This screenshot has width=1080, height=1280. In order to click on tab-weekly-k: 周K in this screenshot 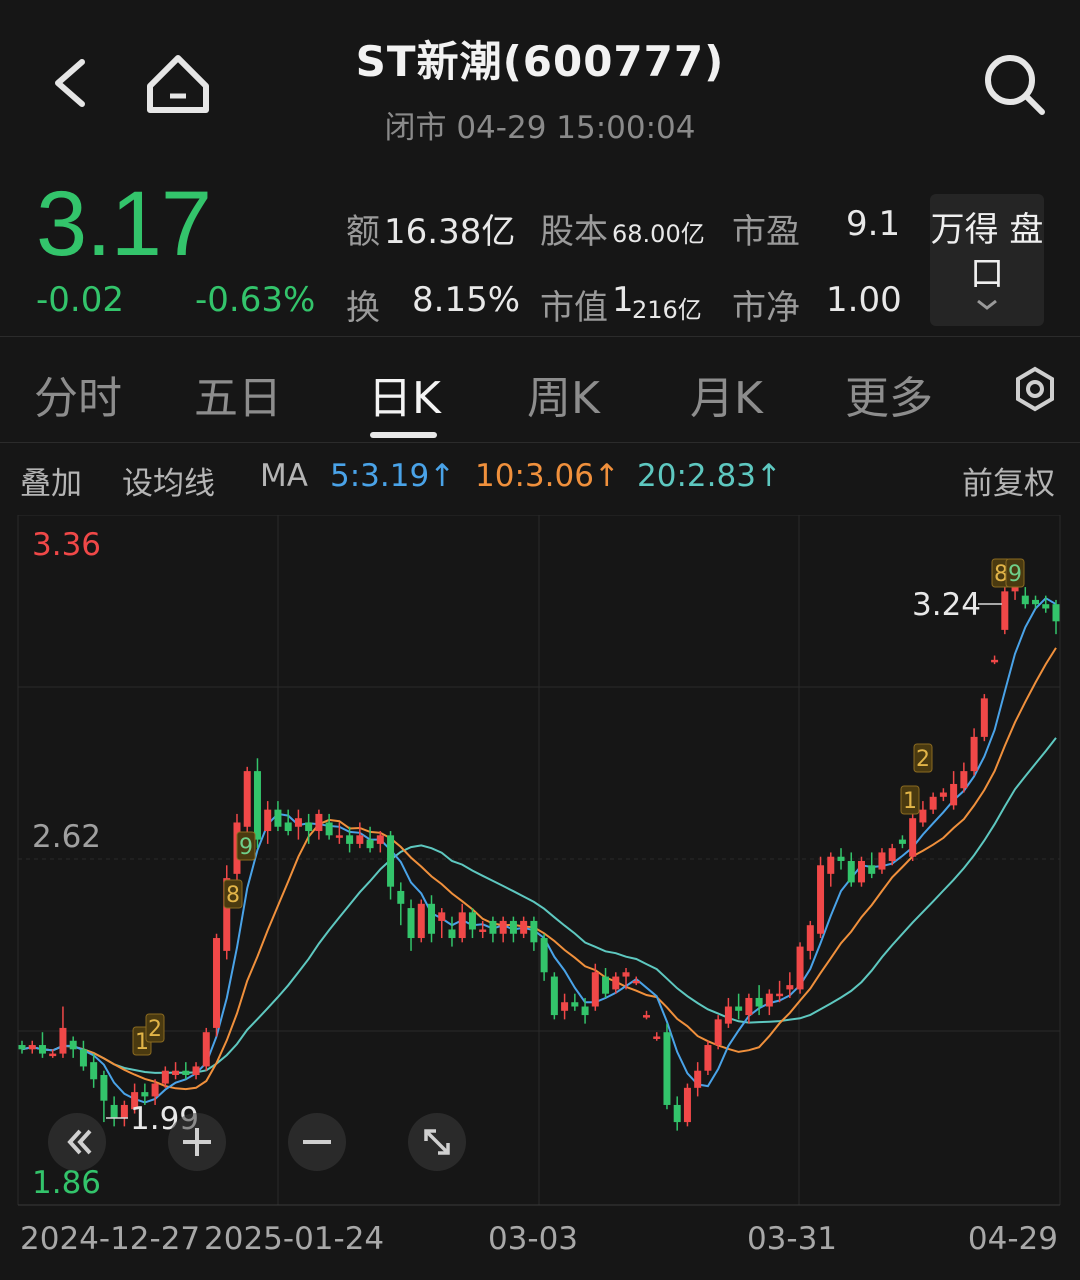, I will do `click(563, 394)`.